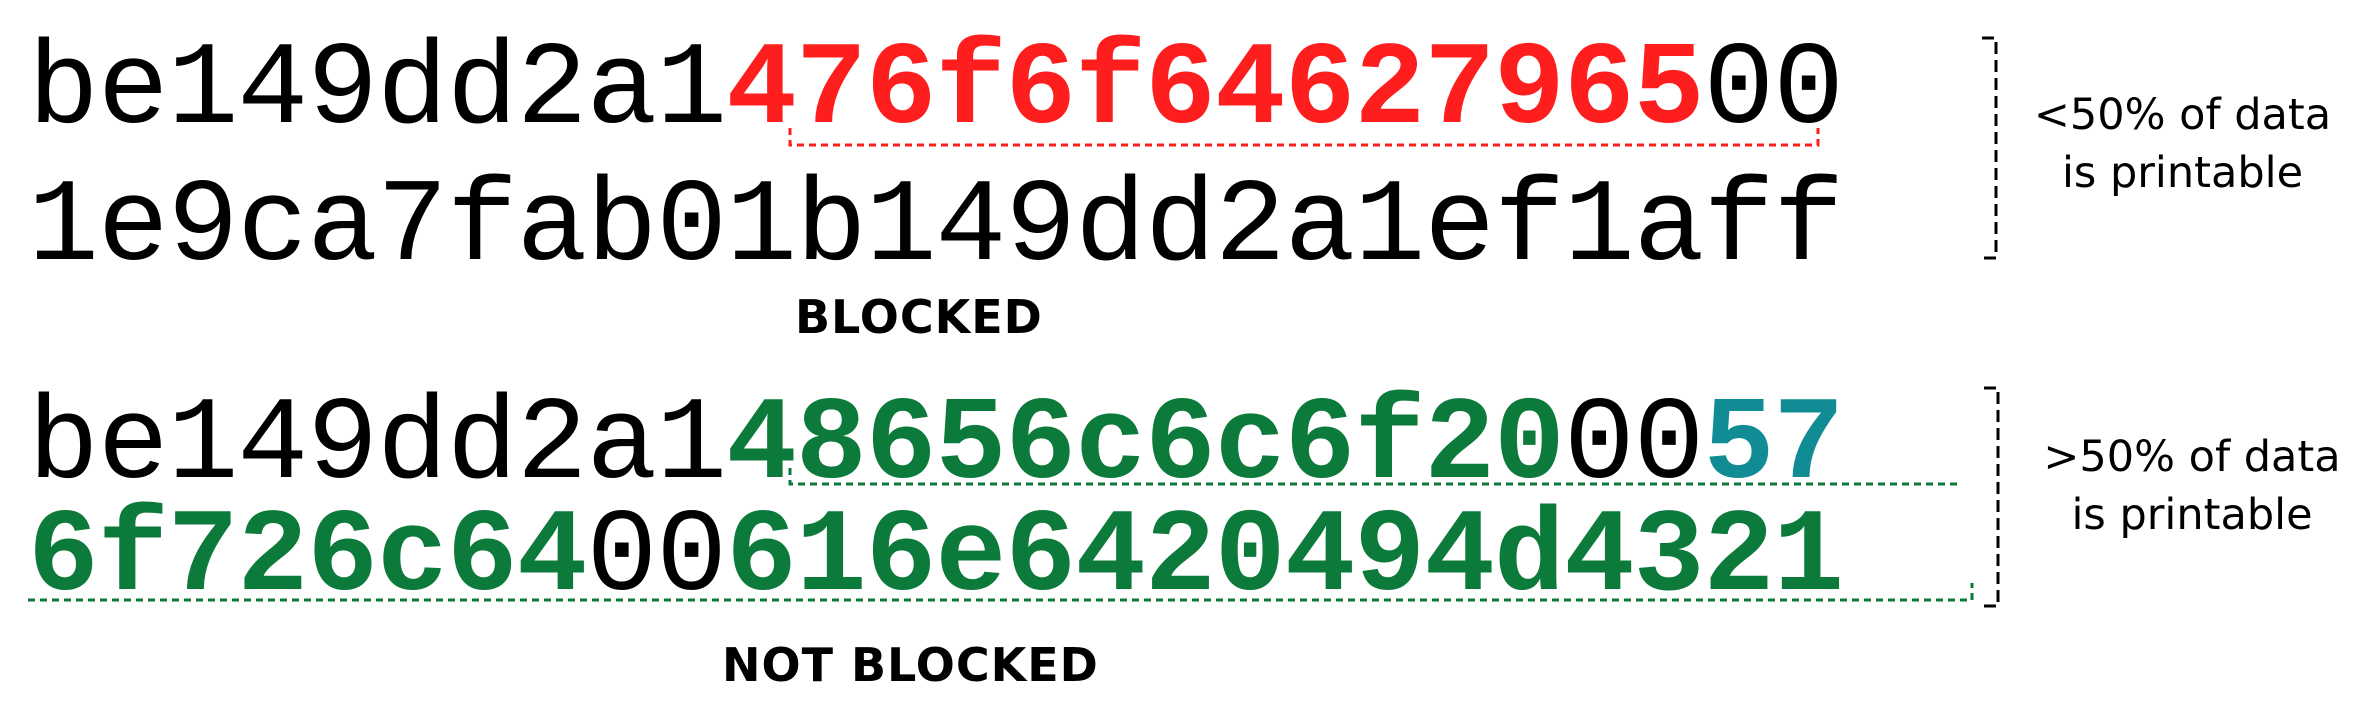 The image size is (2366, 722). I want to click on not-blocked-hex-line-2: 6f726c6400616e6420494d4321, so click(936, 559).